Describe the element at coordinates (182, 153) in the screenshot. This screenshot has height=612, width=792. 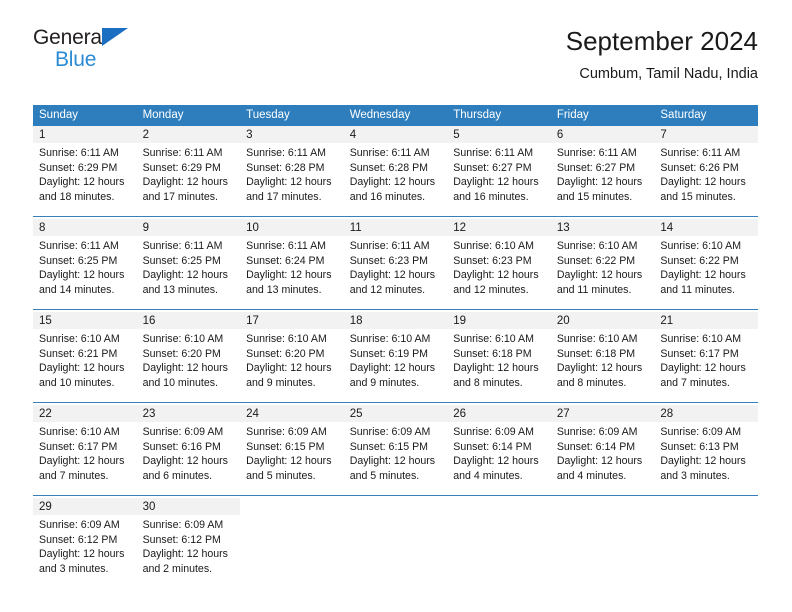
I see `sunrise-text: Sunrise: 6:11 AM` at that location.